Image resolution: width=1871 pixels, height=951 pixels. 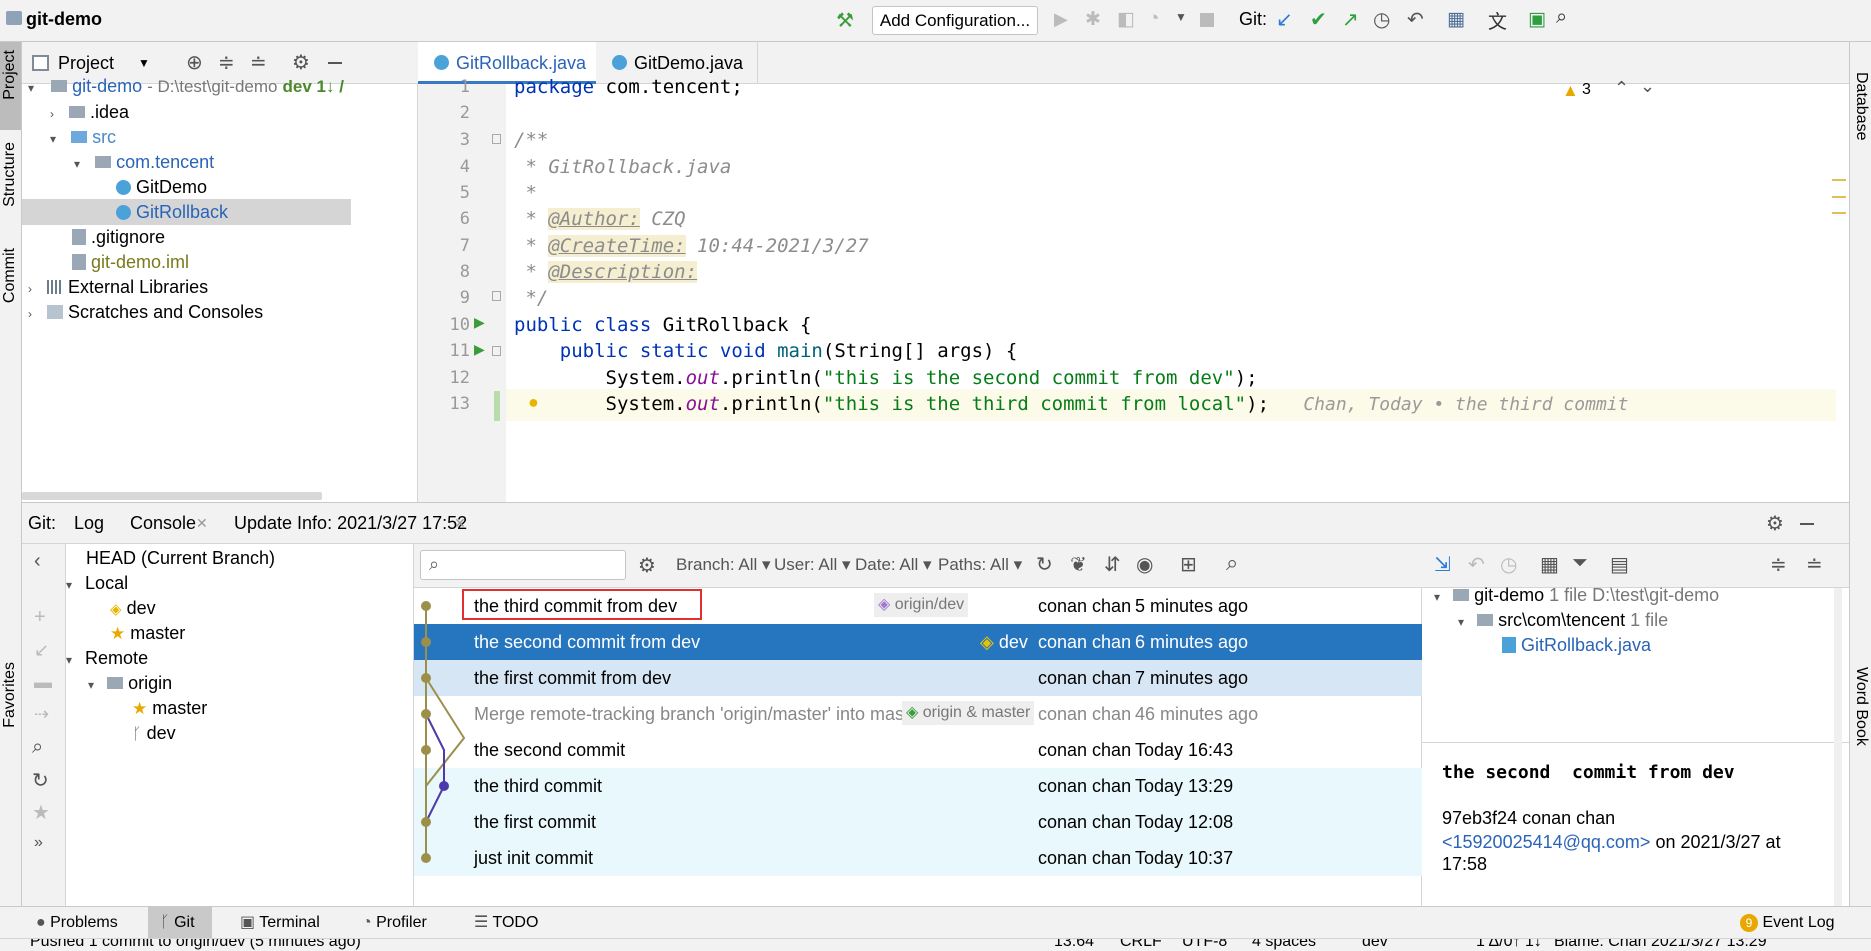 What do you see at coordinates (918, 750) in the screenshot?
I see `table-row: the second commit conan chan Today 16:43` at bounding box center [918, 750].